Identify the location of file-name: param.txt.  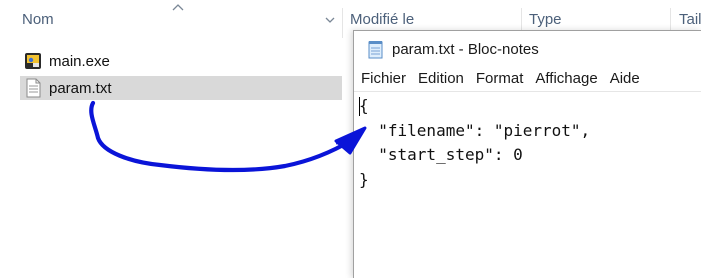
(80, 88).